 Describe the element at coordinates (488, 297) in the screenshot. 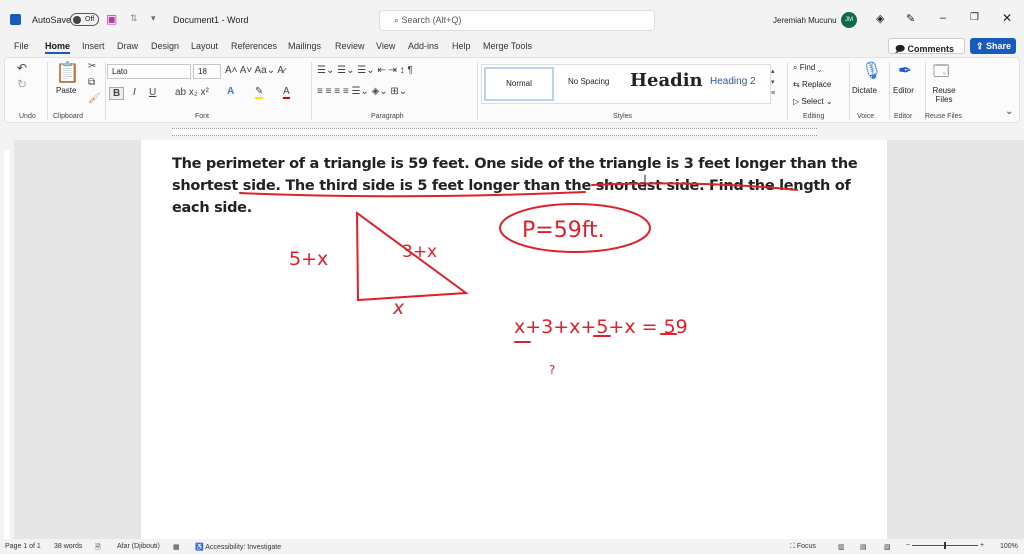

I see `handwriting: 5+x 3+x x P=59ft. x+3+x+5+x = 59 ?` at that location.